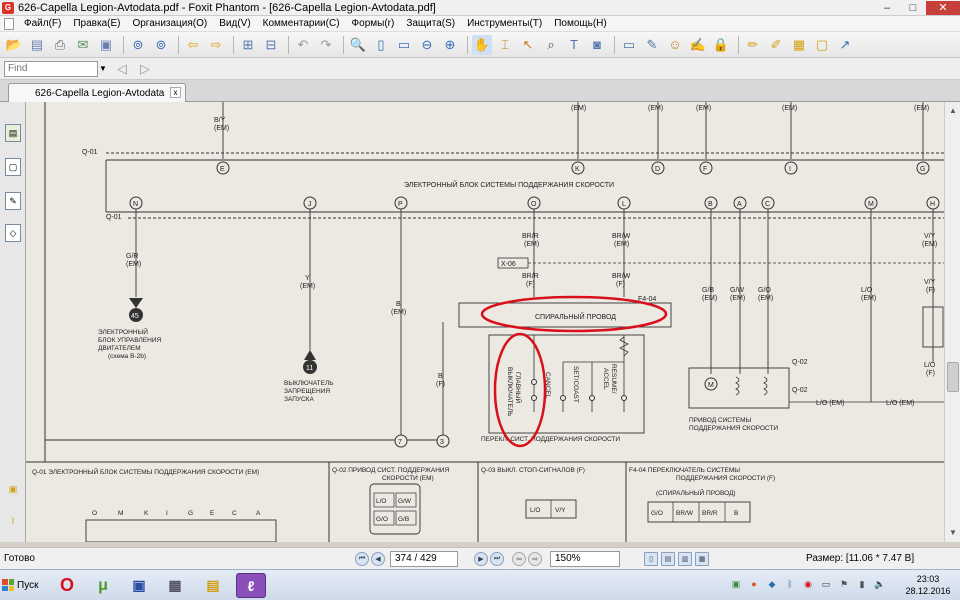  I want to click on scan-icon: ▣, so click(106, 45).